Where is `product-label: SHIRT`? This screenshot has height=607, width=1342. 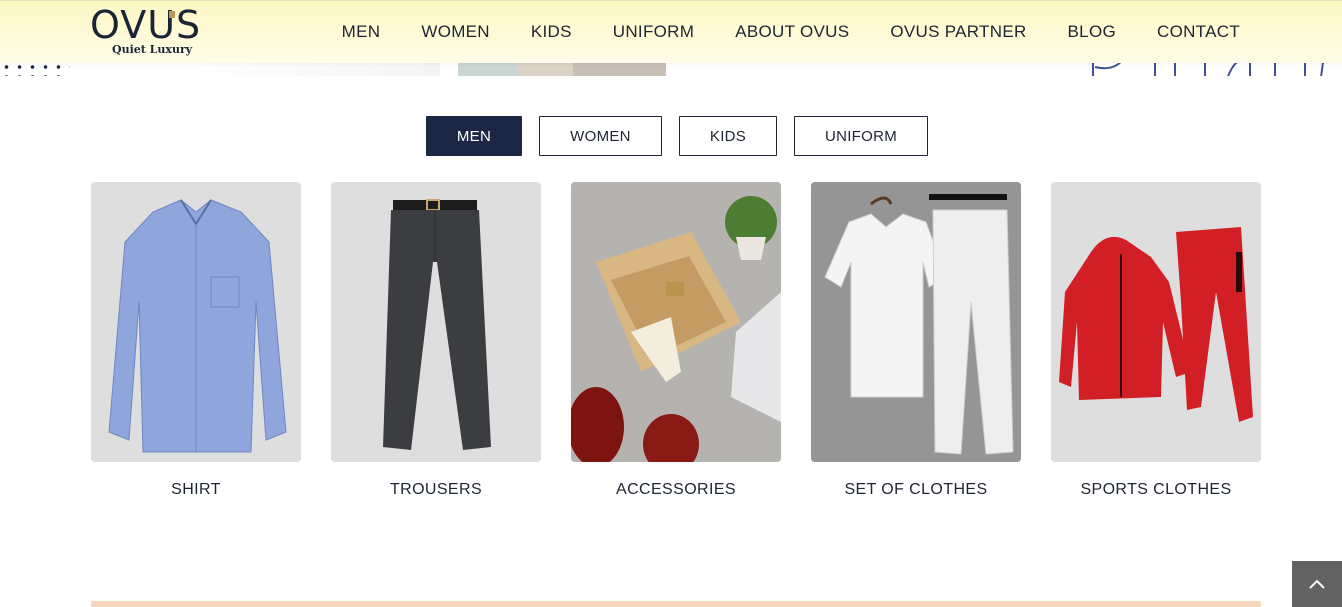
product-label: SHIRT is located at coordinates (196, 490).